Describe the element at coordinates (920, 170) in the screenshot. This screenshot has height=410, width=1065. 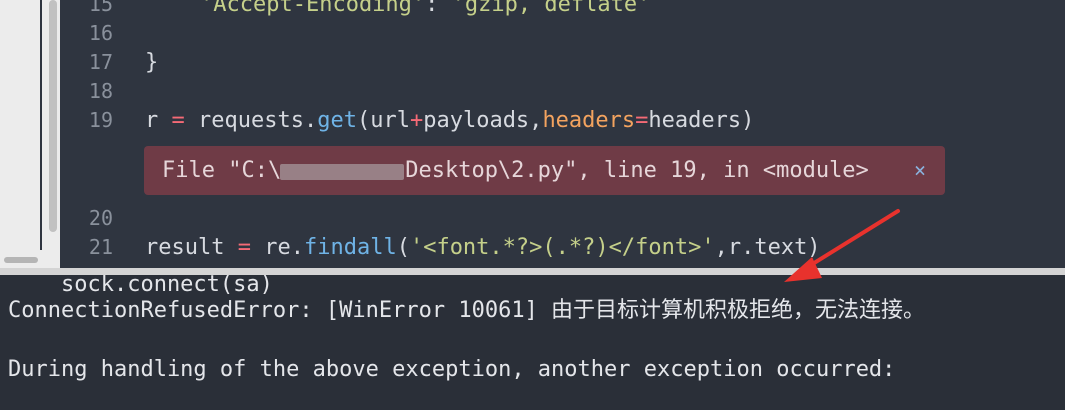
I see `close-icon: ×` at that location.